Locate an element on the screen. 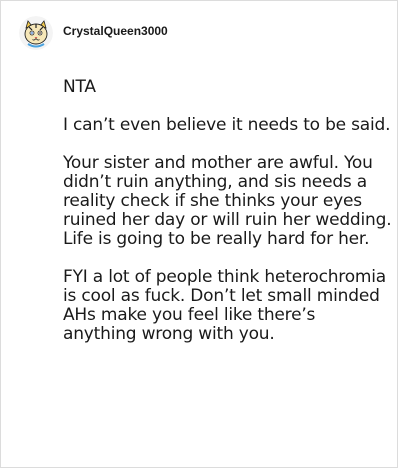 The height and width of the screenshot is (470, 400). tiger-avatar-icon is located at coordinates (36, 33).